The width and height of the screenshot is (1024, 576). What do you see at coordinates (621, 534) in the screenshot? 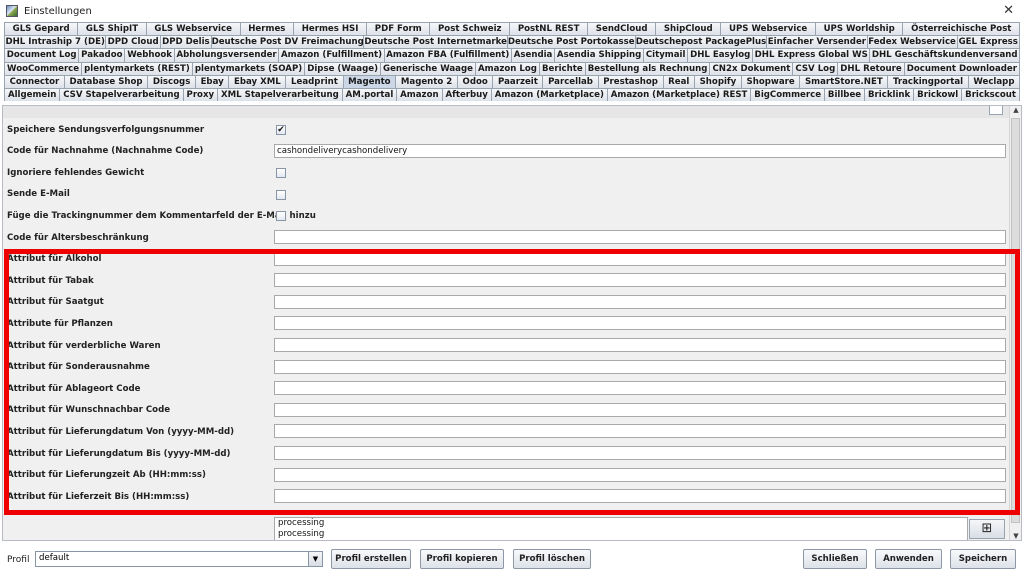
I see `list-item: processing` at bounding box center [621, 534].